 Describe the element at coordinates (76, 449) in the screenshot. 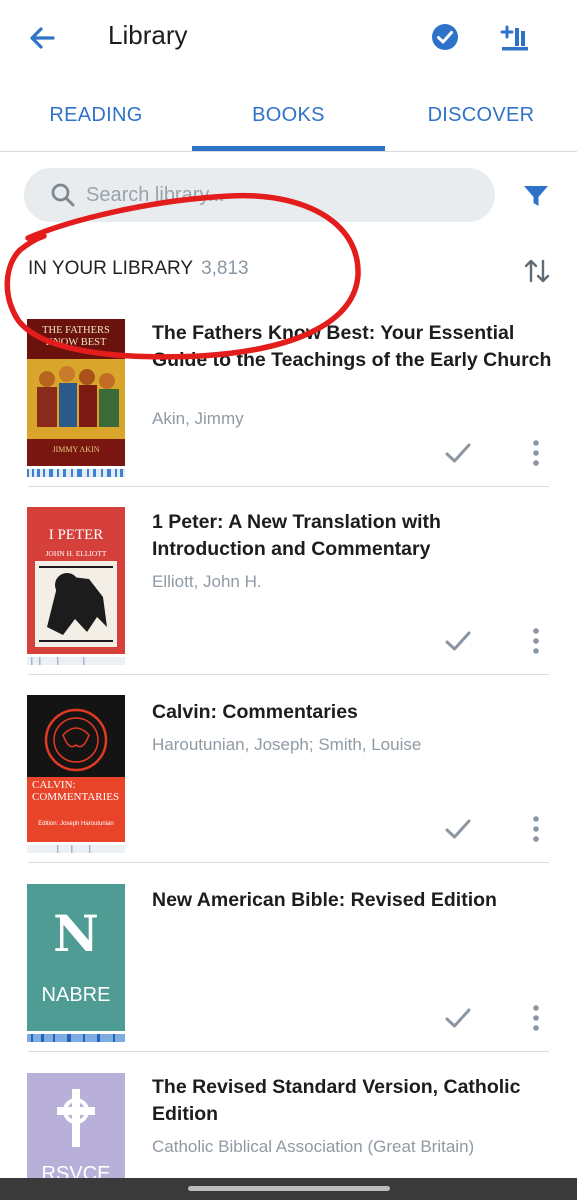

I see `cover-author: JIMMY AKIN` at that location.